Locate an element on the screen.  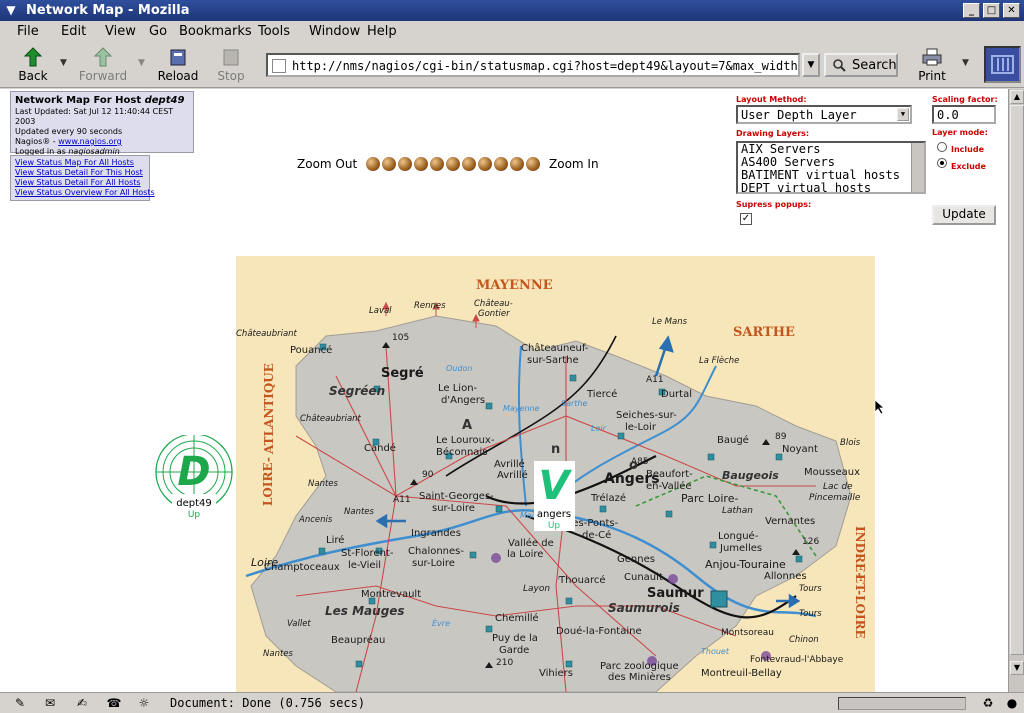
map-city: Garde is located at coordinates (514, 650).